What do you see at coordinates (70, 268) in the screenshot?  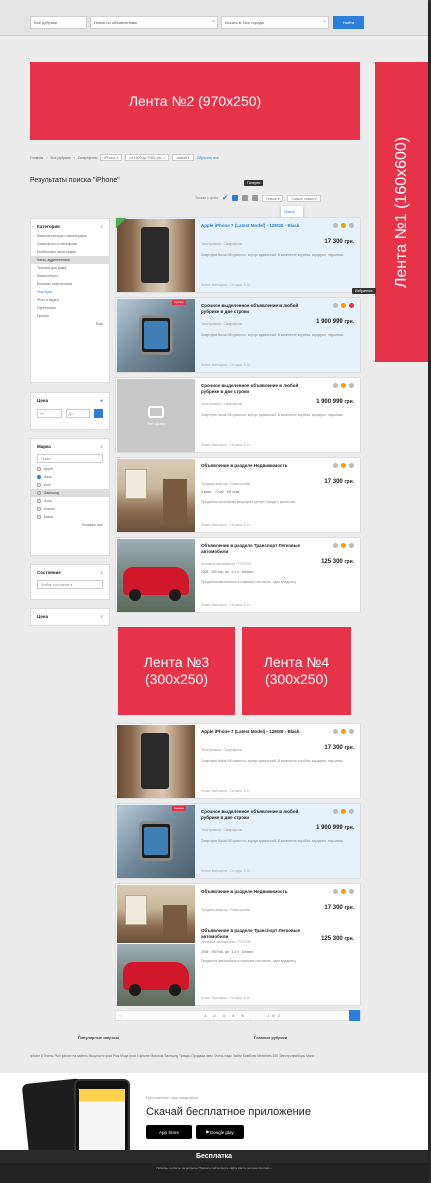 I see `category-item: Техника для дома` at bounding box center [70, 268].